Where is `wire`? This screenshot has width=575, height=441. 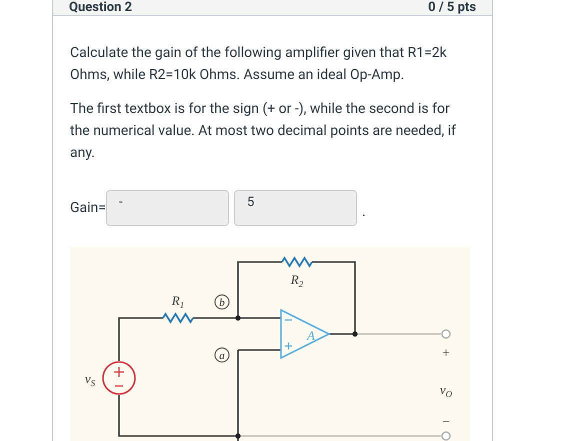
wire is located at coordinates (140, 339).